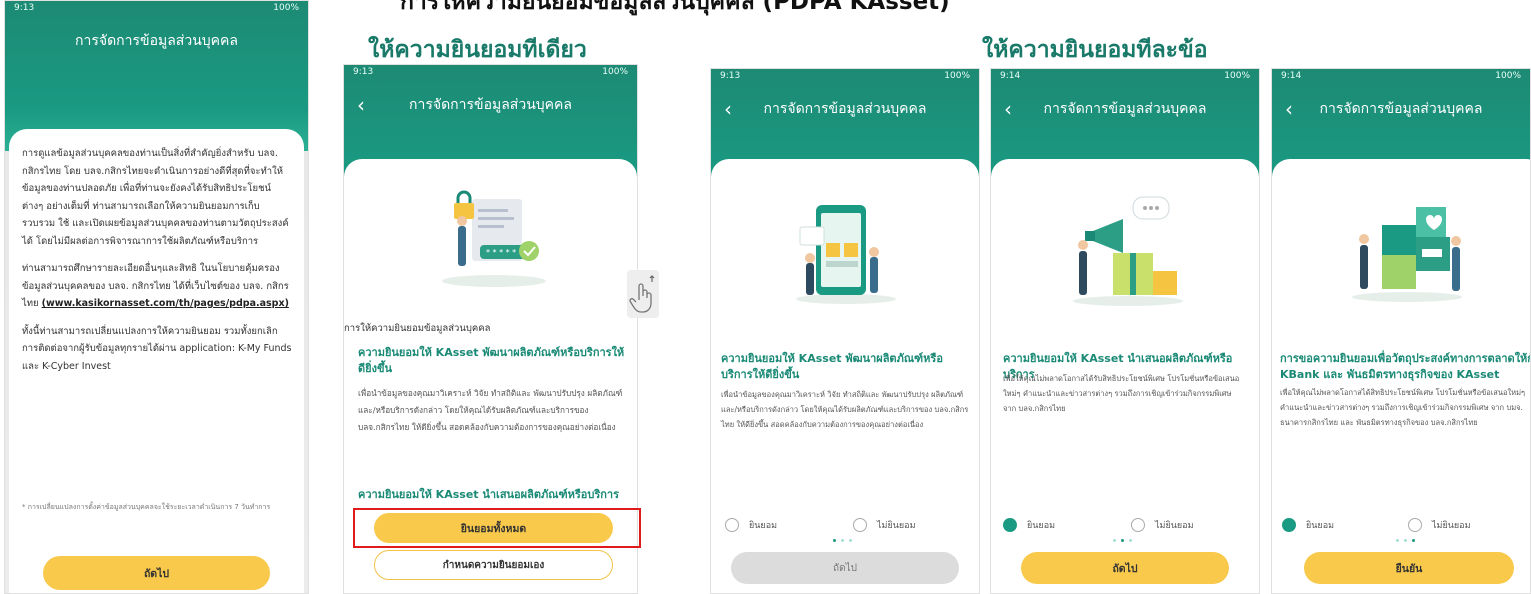 This screenshot has height=594, width=1531. What do you see at coordinates (494, 238) in the screenshot?
I see `document-security-illustration-icon: * * * * *` at bounding box center [494, 238].